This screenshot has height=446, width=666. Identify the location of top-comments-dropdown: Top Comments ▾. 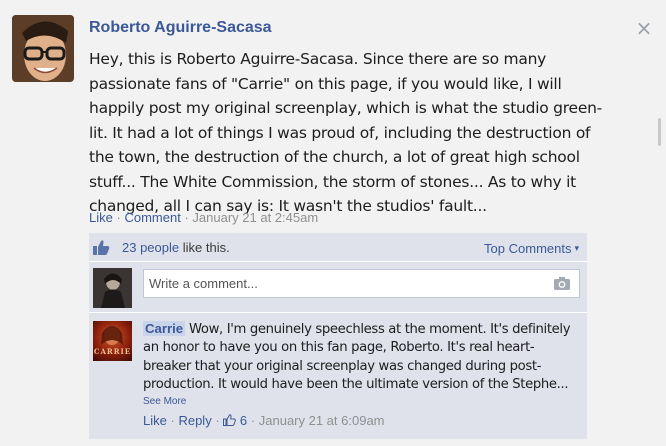
(531, 248).